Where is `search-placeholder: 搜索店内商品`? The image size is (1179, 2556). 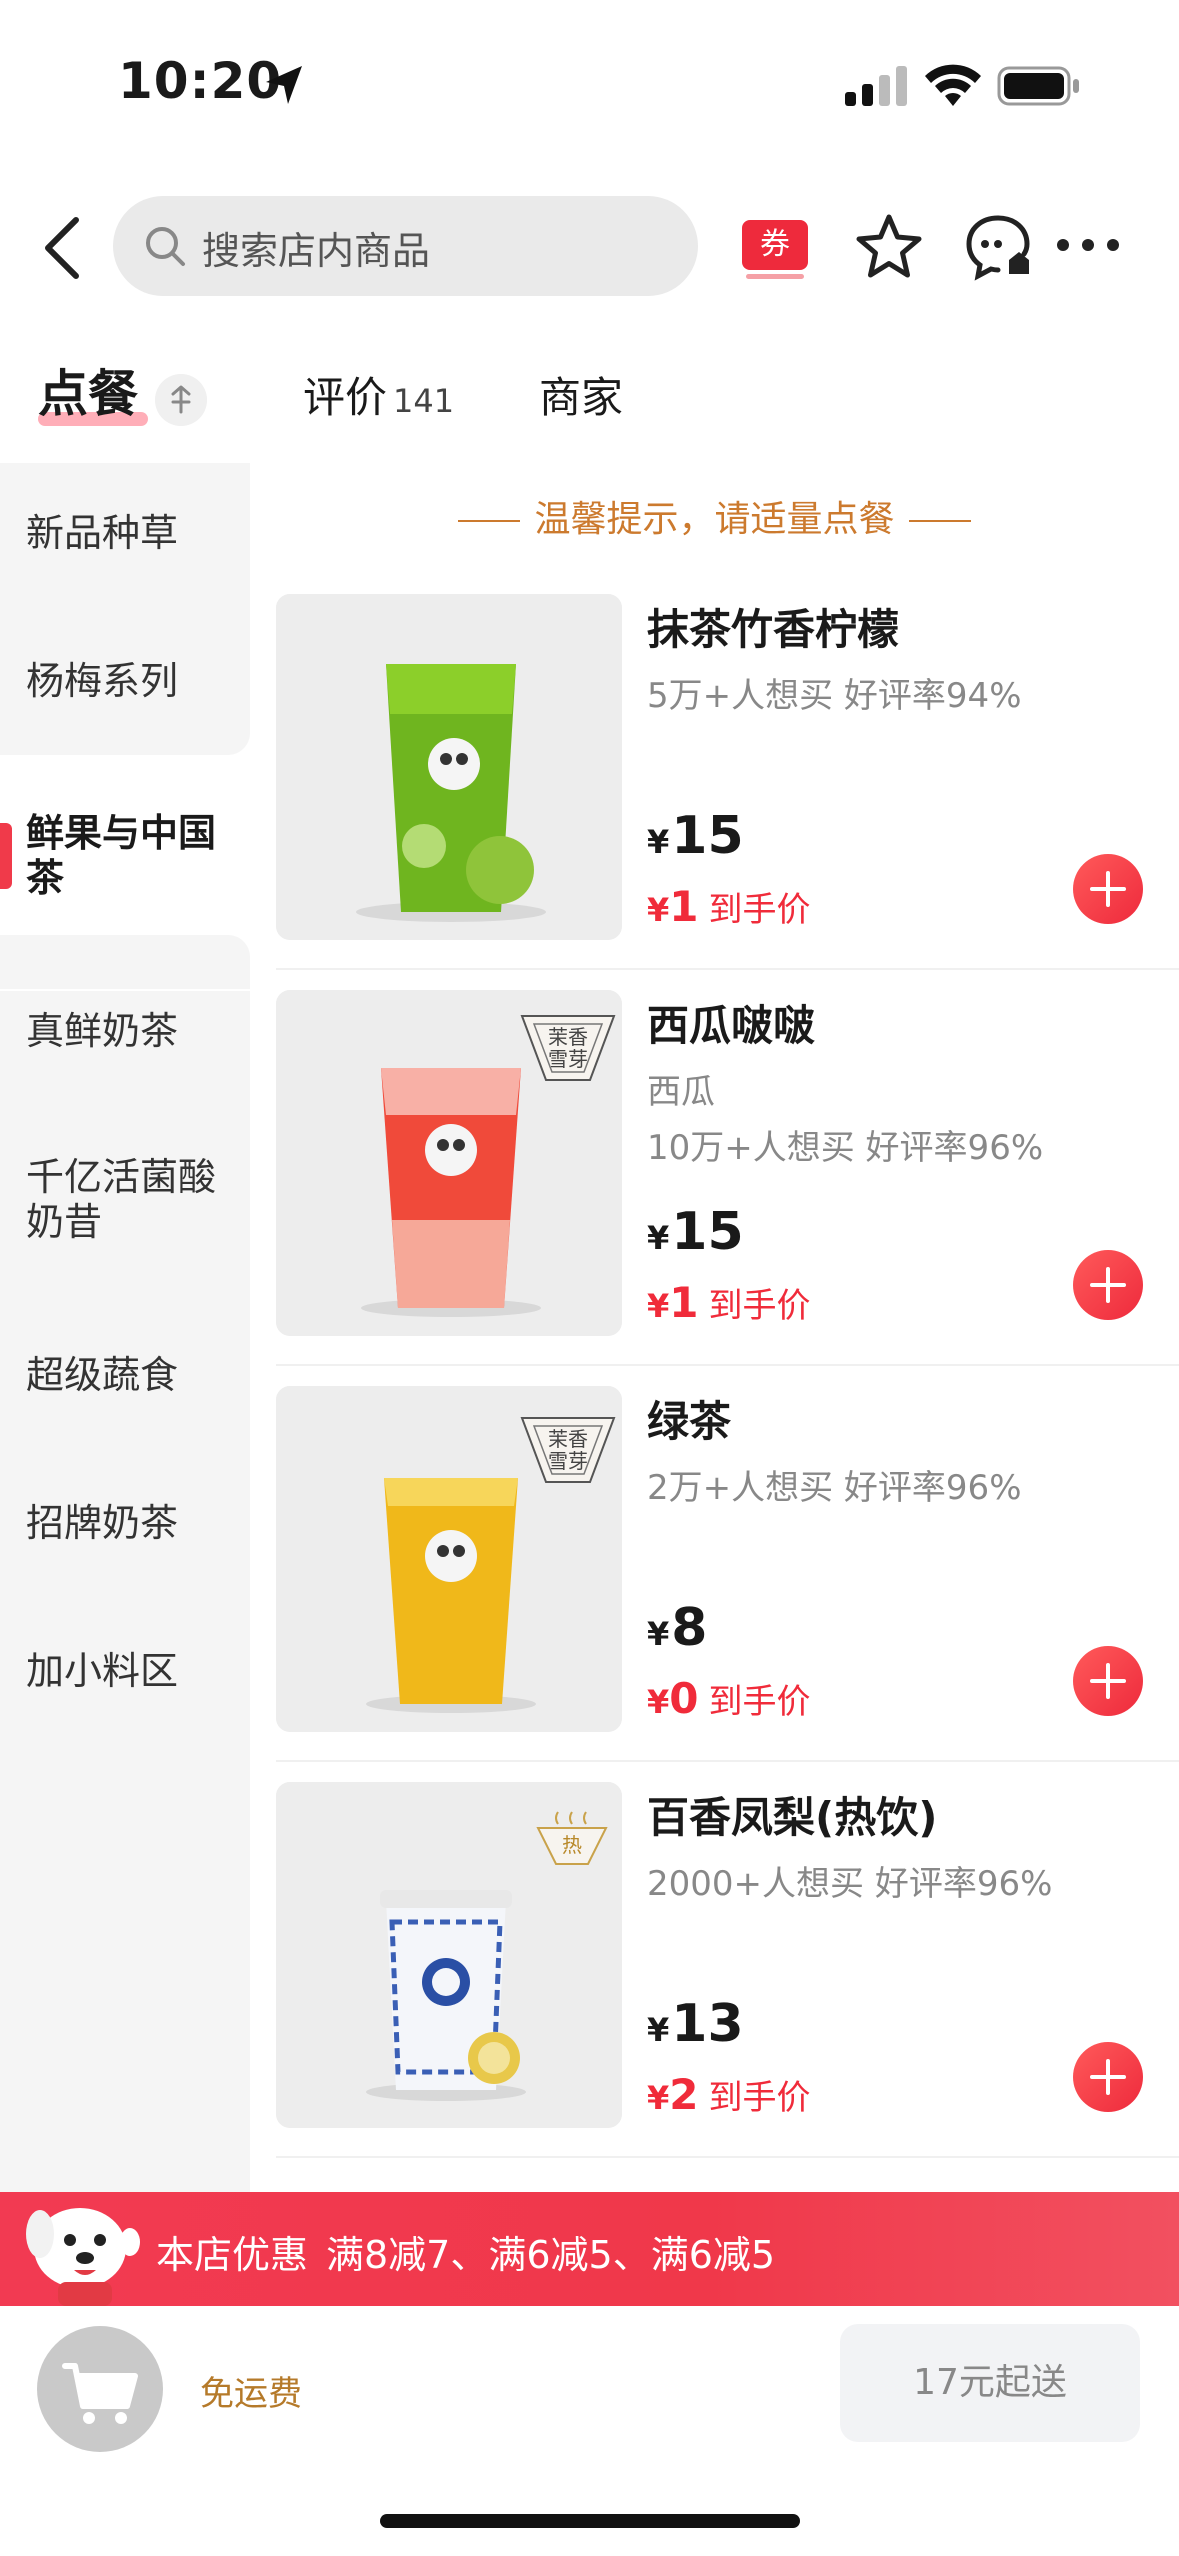 search-placeholder: 搜索店内商品 is located at coordinates (316, 251).